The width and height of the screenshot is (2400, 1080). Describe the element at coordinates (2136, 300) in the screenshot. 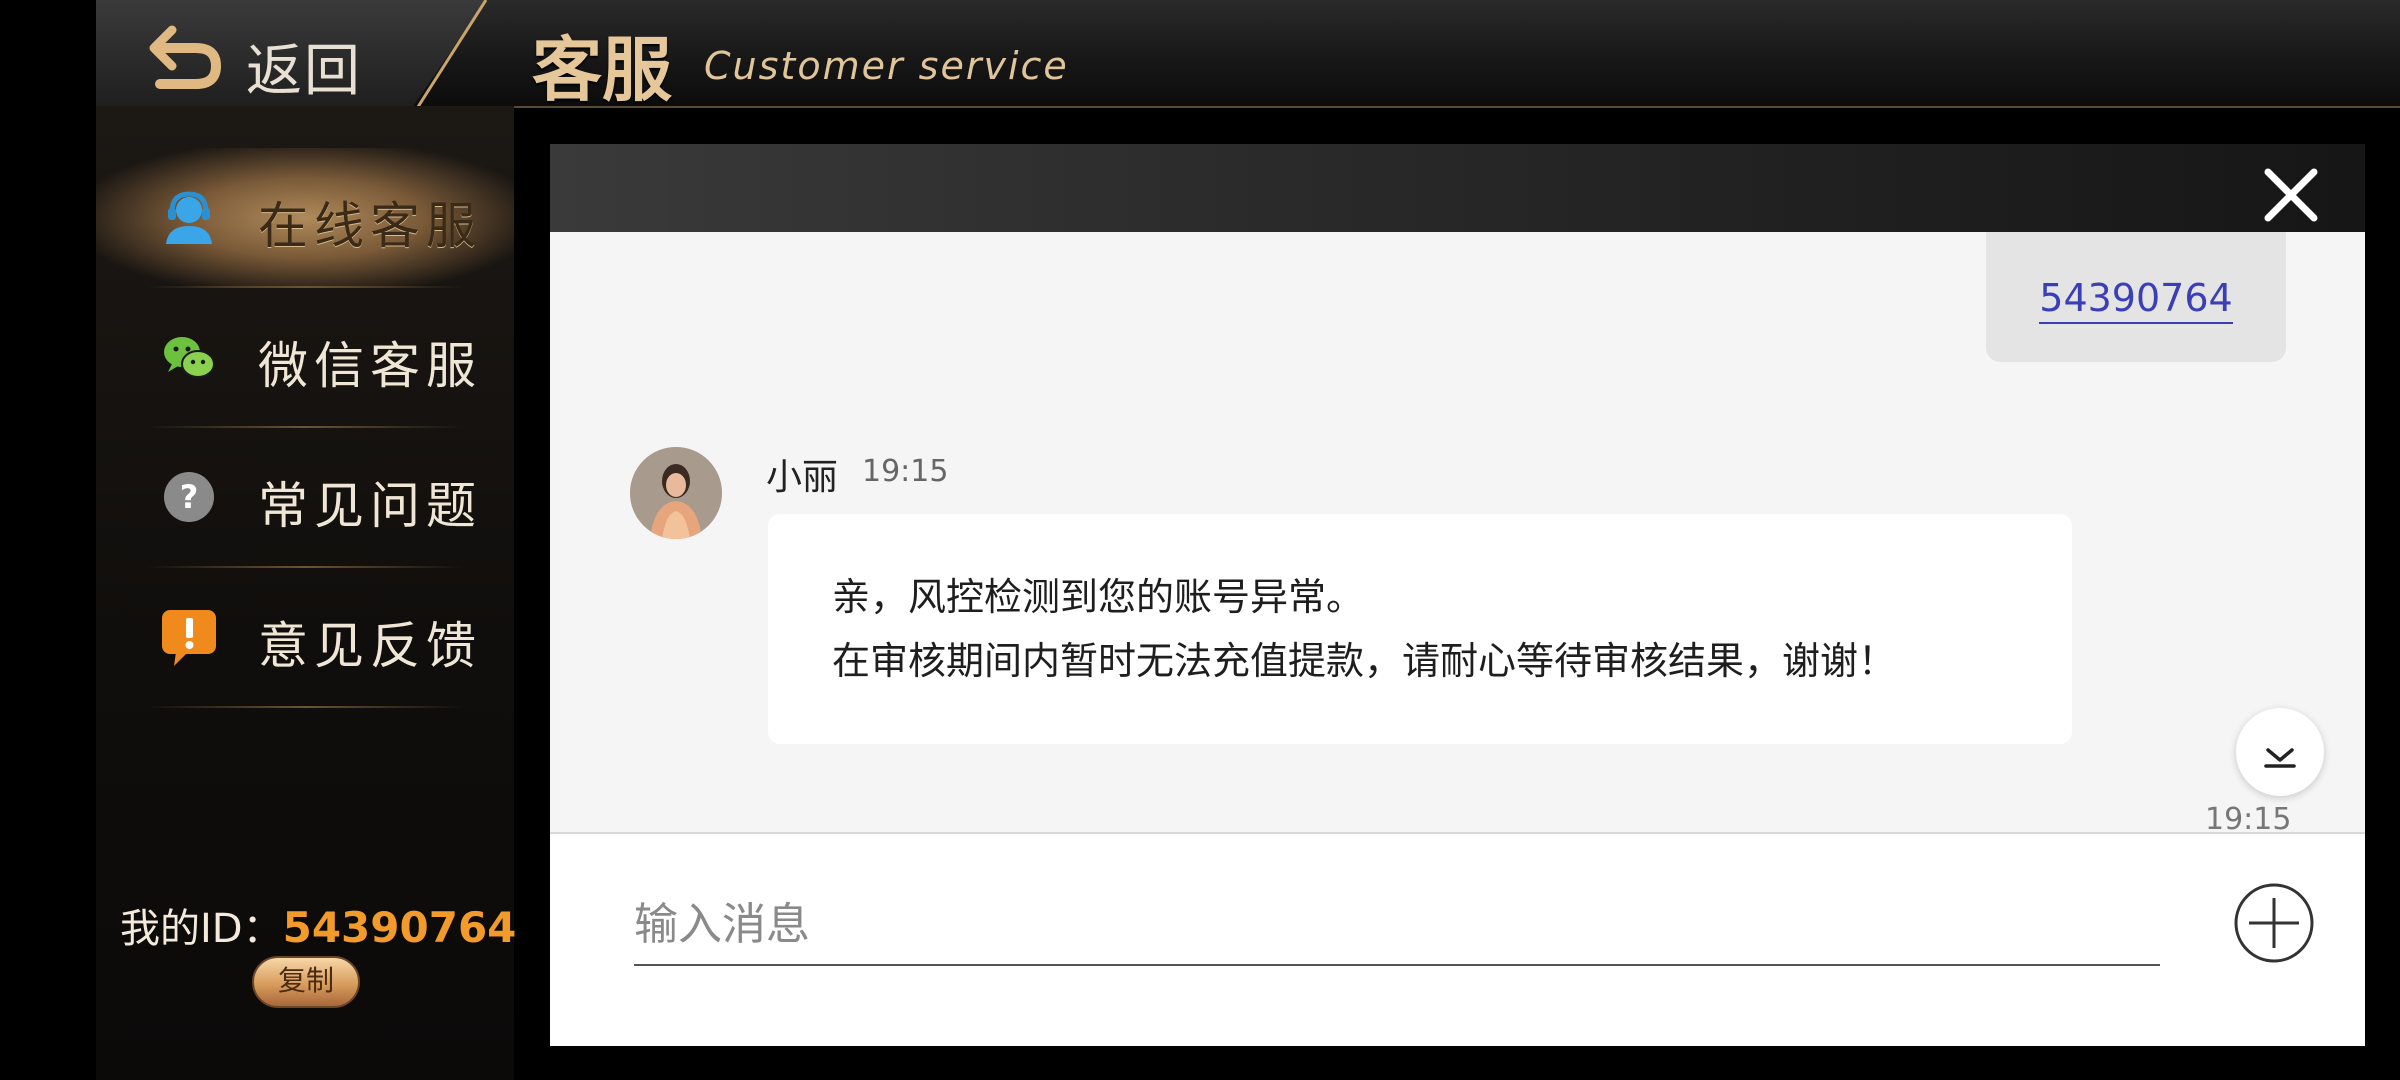

I see `own-message-link: 54390764` at that location.